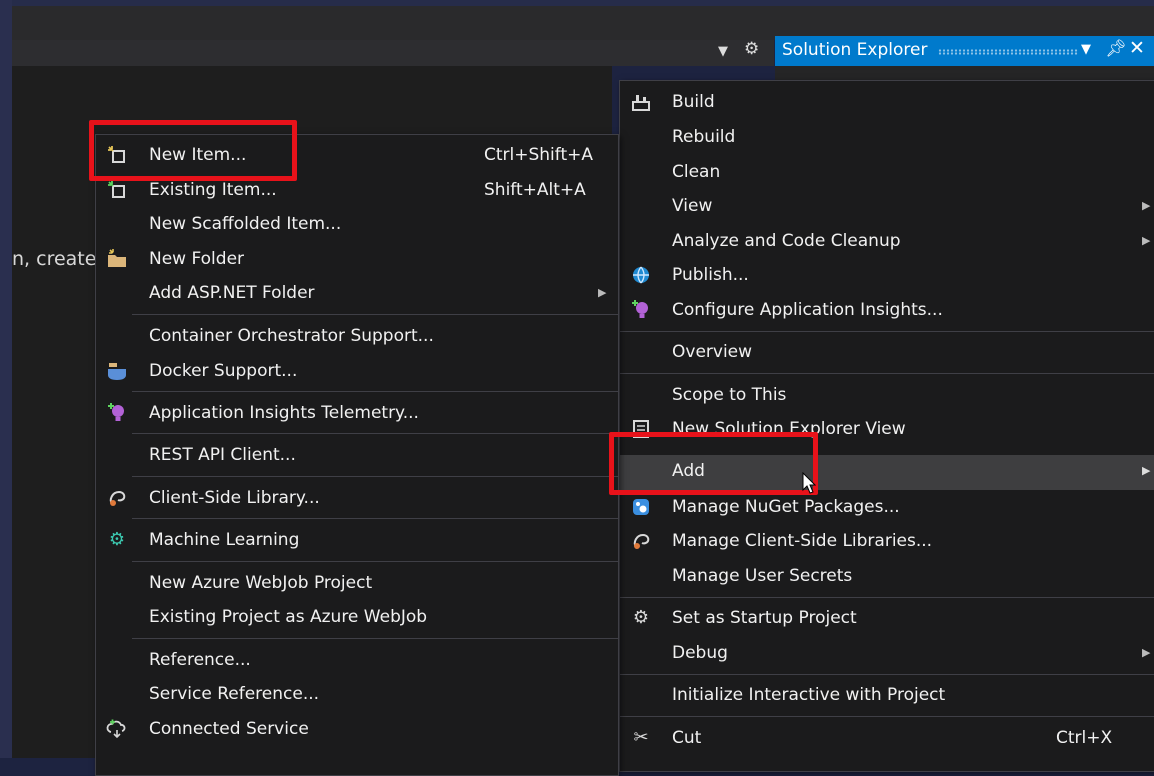 The height and width of the screenshot is (776, 1154). What do you see at coordinates (887, 242) in the screenshot?
I see `menu-item-analyze: Analyze and Code Cleanup ▶` at bounding box center [887, 242].